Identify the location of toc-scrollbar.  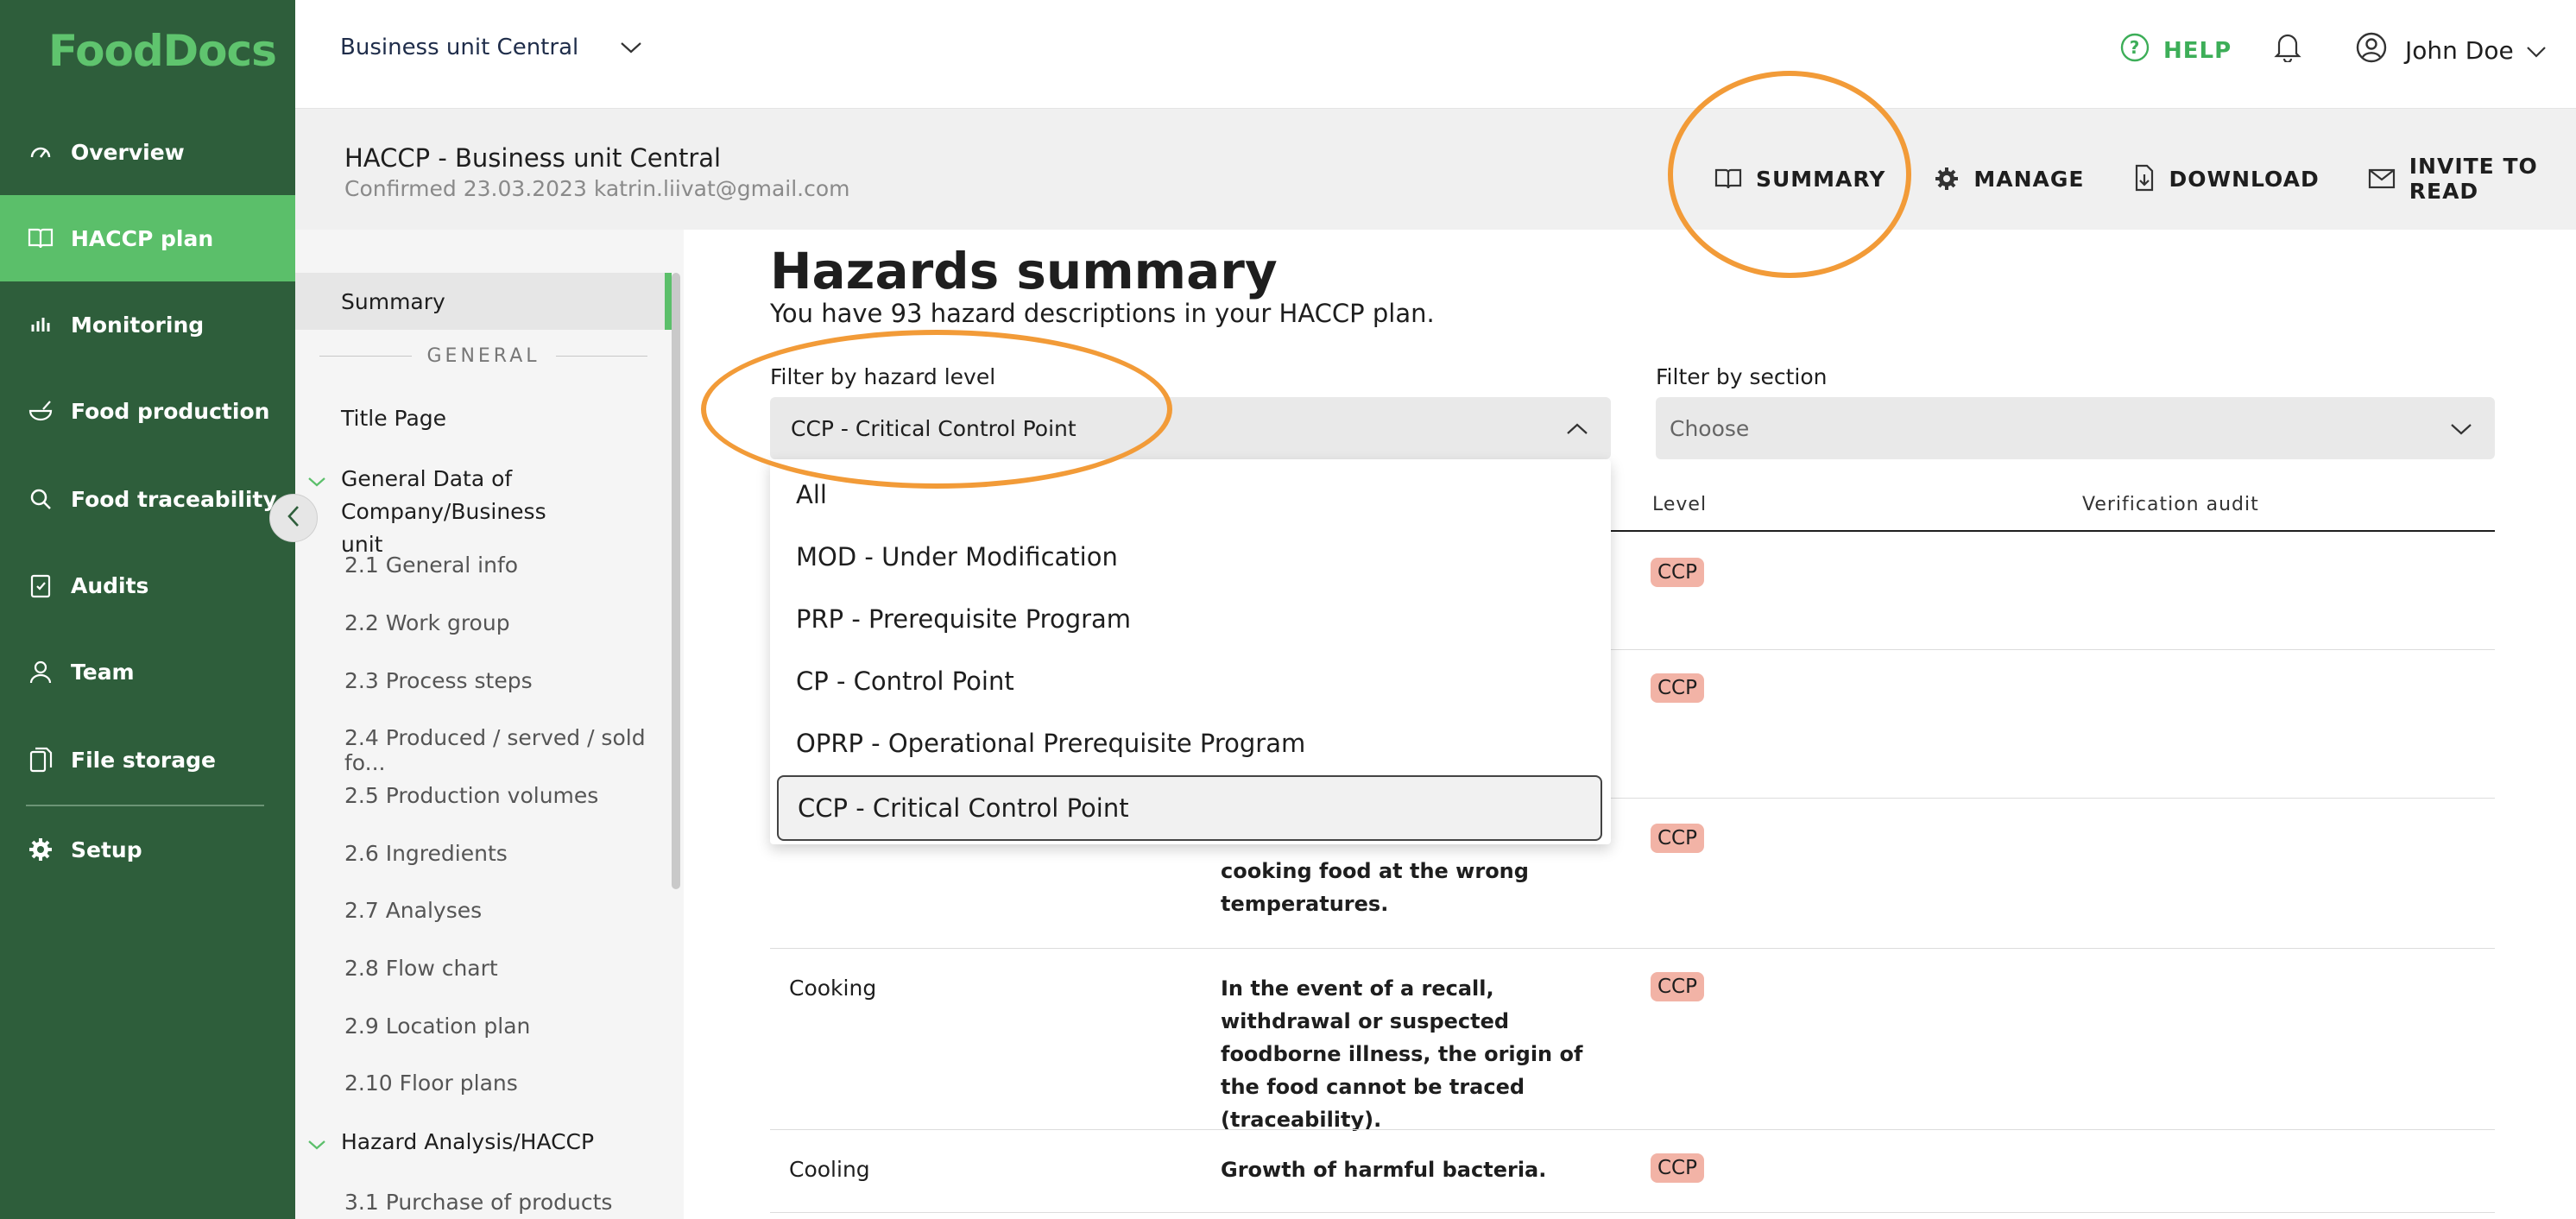
(676, 581).